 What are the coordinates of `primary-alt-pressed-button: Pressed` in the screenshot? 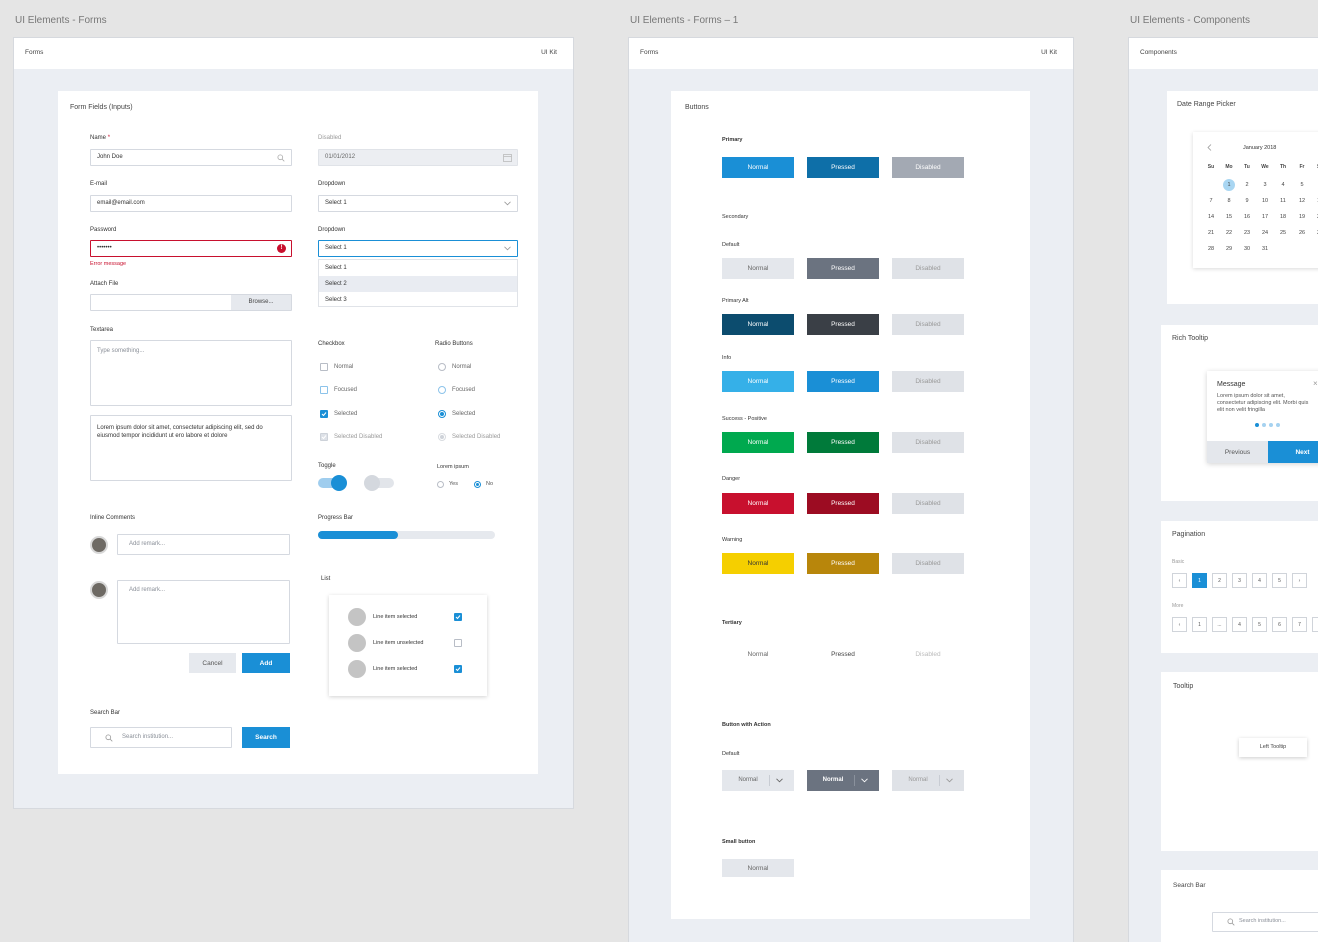 It's located at (843, 324).